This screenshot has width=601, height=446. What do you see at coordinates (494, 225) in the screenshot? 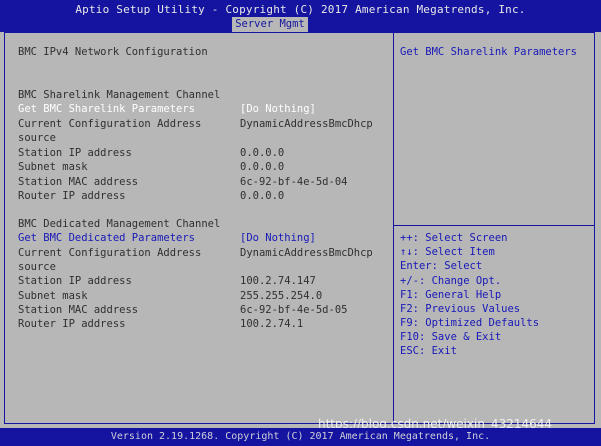
I see `help-divider` at bounding box center [494, 225].